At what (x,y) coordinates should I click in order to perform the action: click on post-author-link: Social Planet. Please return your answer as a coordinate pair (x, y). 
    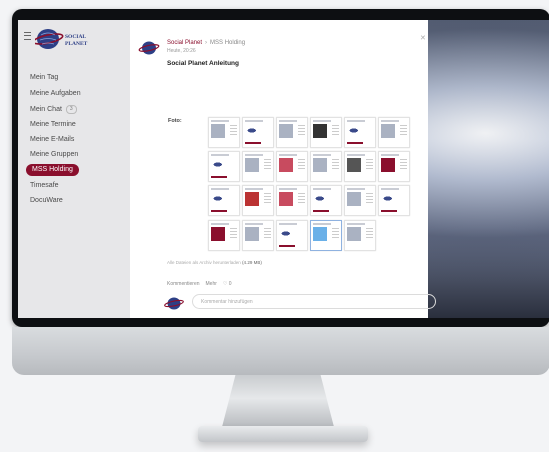
    Looking at the image, I should click on (184, 43).